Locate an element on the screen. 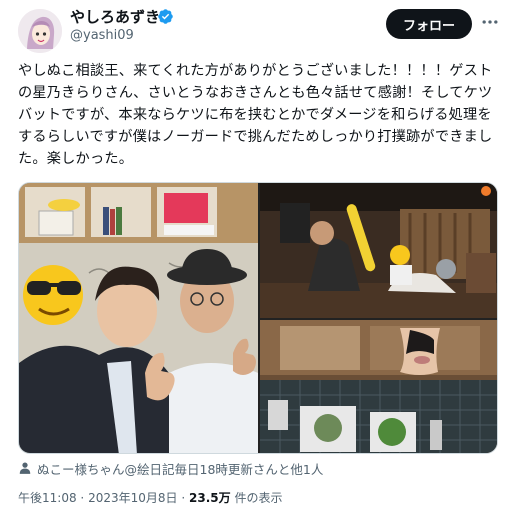 The image size is (513, 513). avatar-illustration is located at coordinates (40, 31).